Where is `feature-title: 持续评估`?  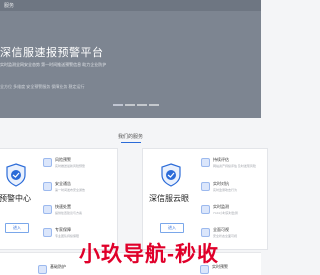
feature-title: 持续评估 is located at coordinates (221, 159).